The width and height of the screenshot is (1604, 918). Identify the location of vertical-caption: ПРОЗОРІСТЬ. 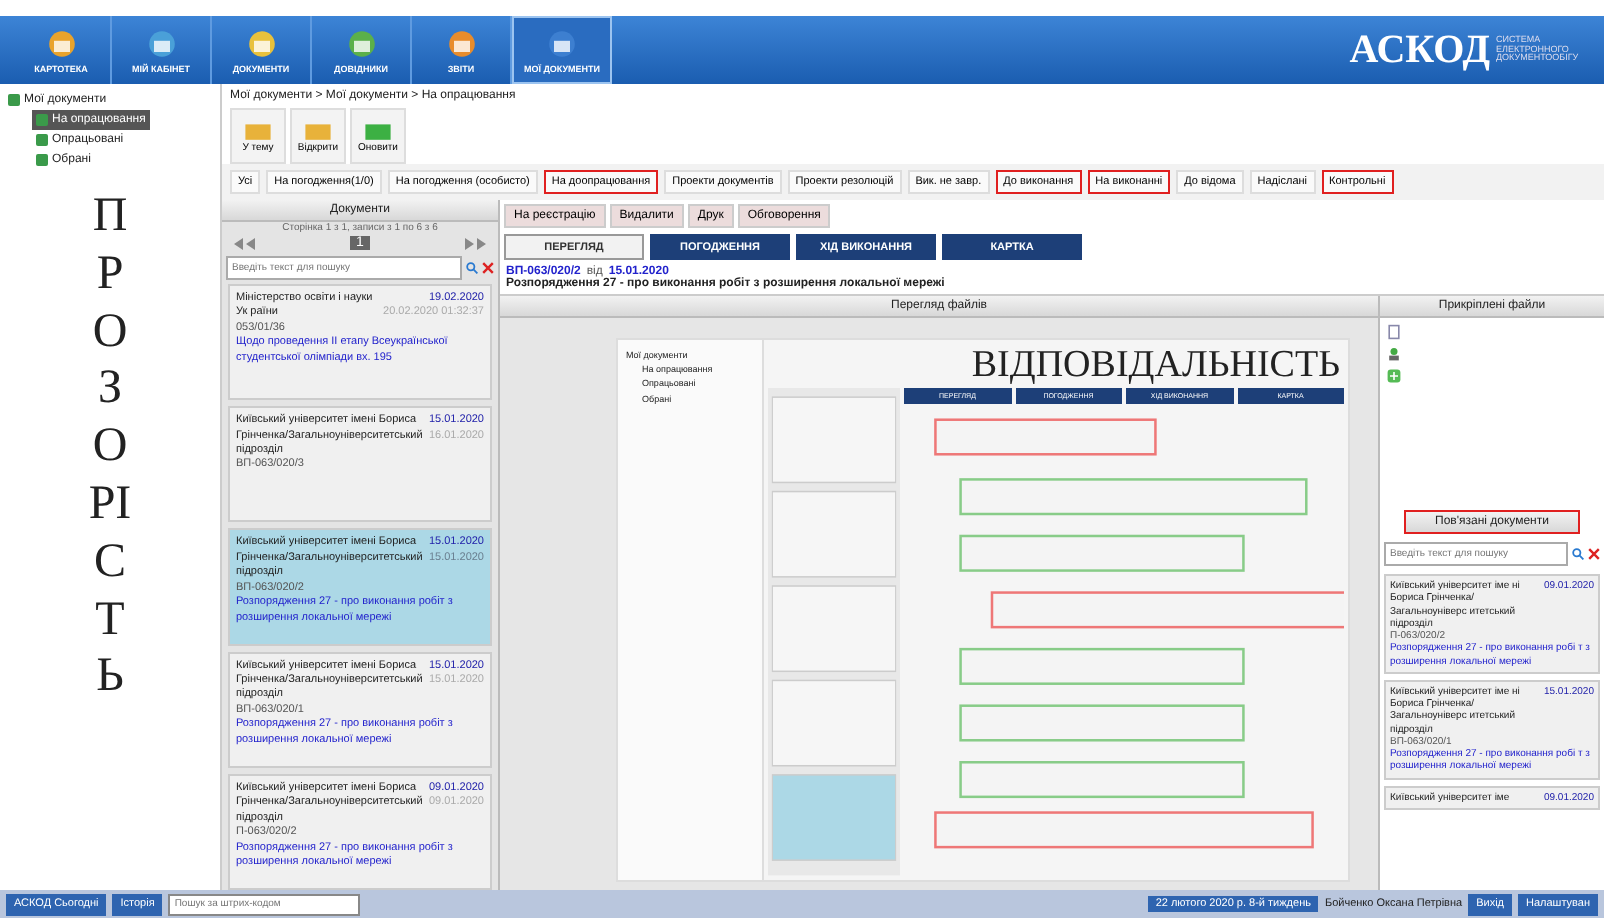
(110, 447).